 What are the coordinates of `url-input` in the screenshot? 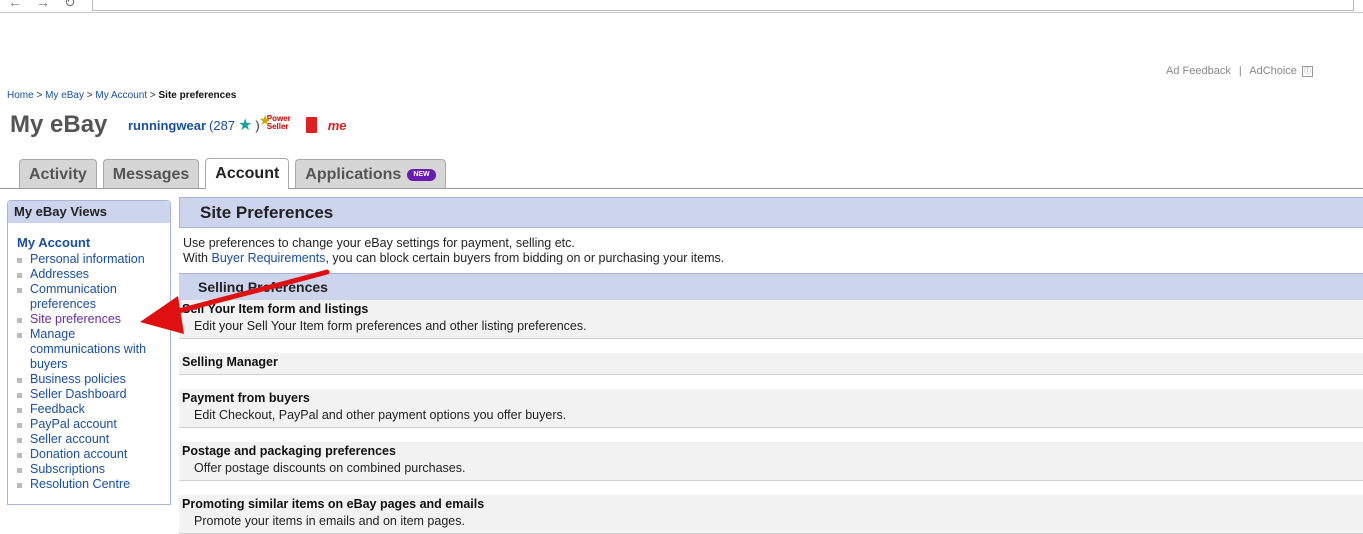 It's located at (723, 5).